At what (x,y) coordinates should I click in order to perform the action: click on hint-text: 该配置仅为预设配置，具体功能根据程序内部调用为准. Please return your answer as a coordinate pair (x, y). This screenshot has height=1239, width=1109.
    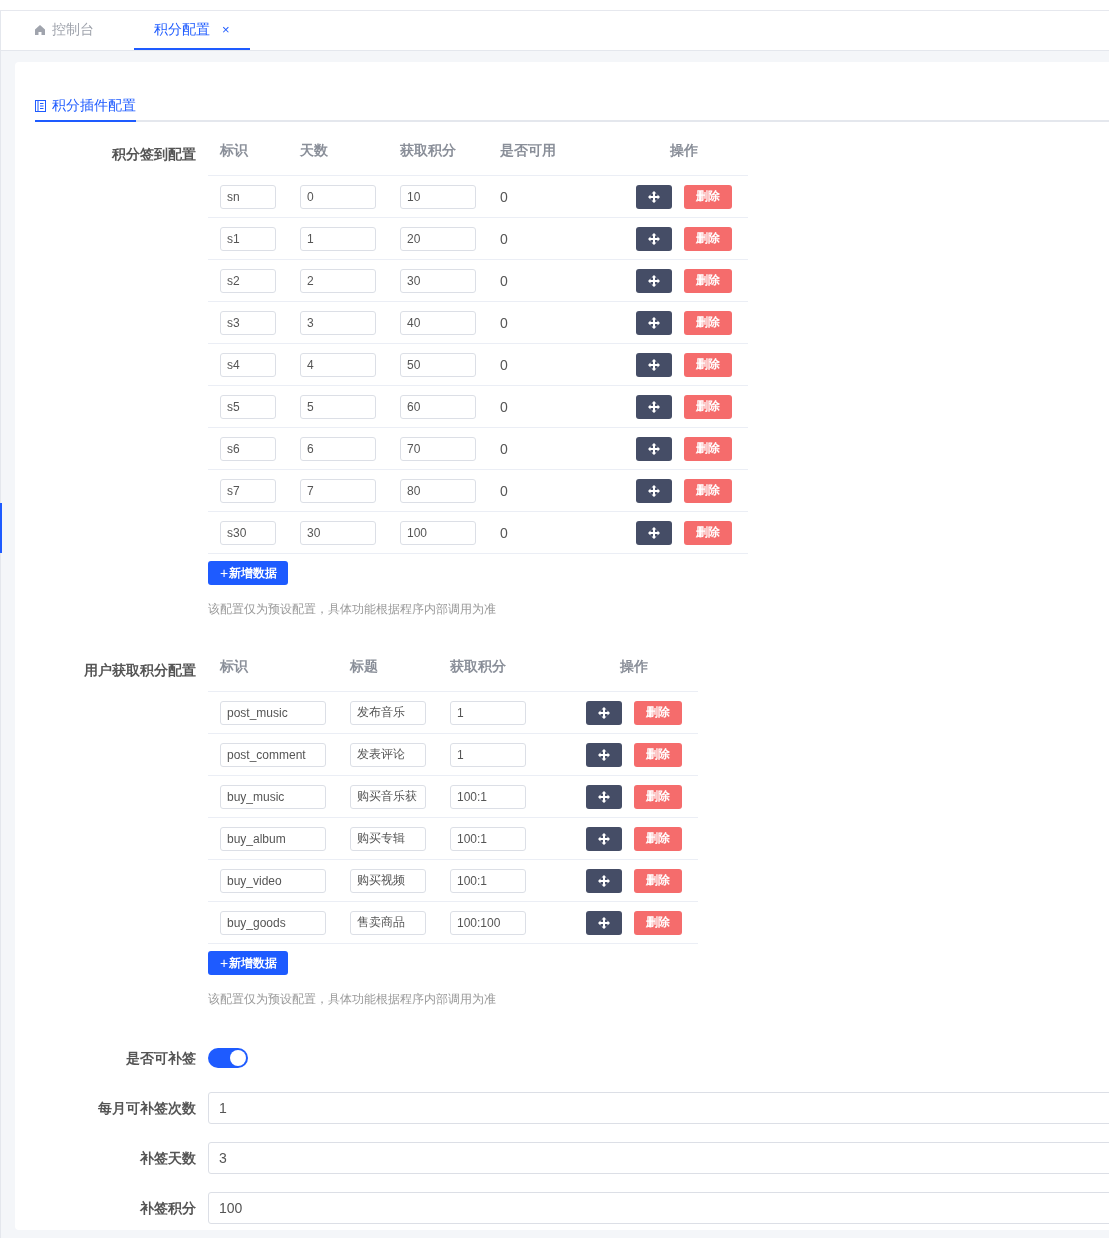
    Looking at the image, I should click on (352, 609).